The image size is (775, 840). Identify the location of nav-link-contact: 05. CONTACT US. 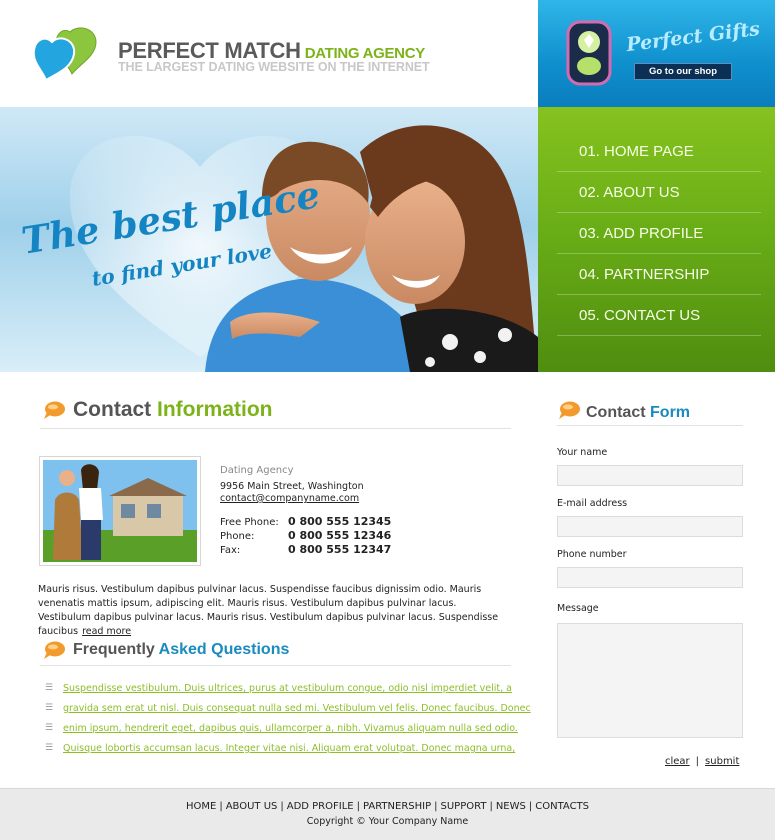
(659, 315).